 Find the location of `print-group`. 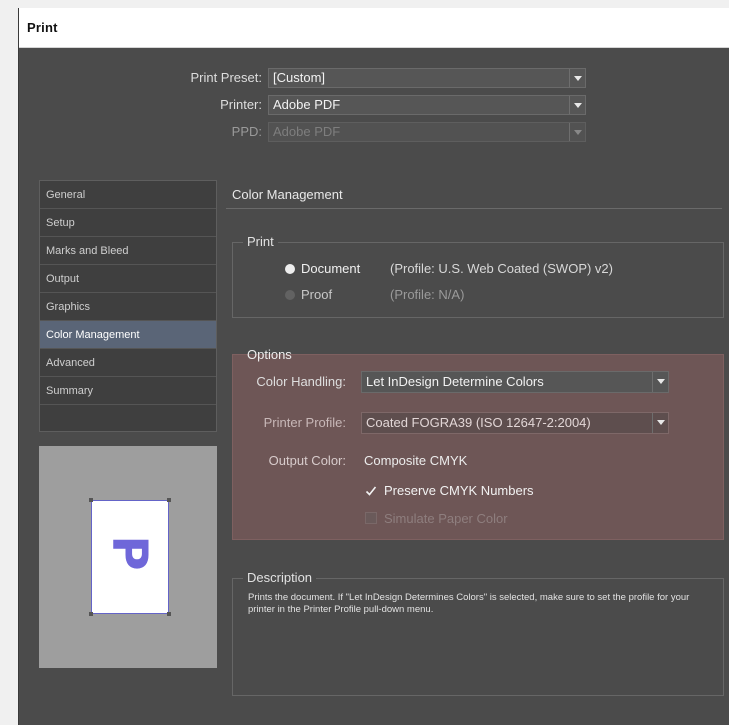

print-group is located at coordinates (478, 280).